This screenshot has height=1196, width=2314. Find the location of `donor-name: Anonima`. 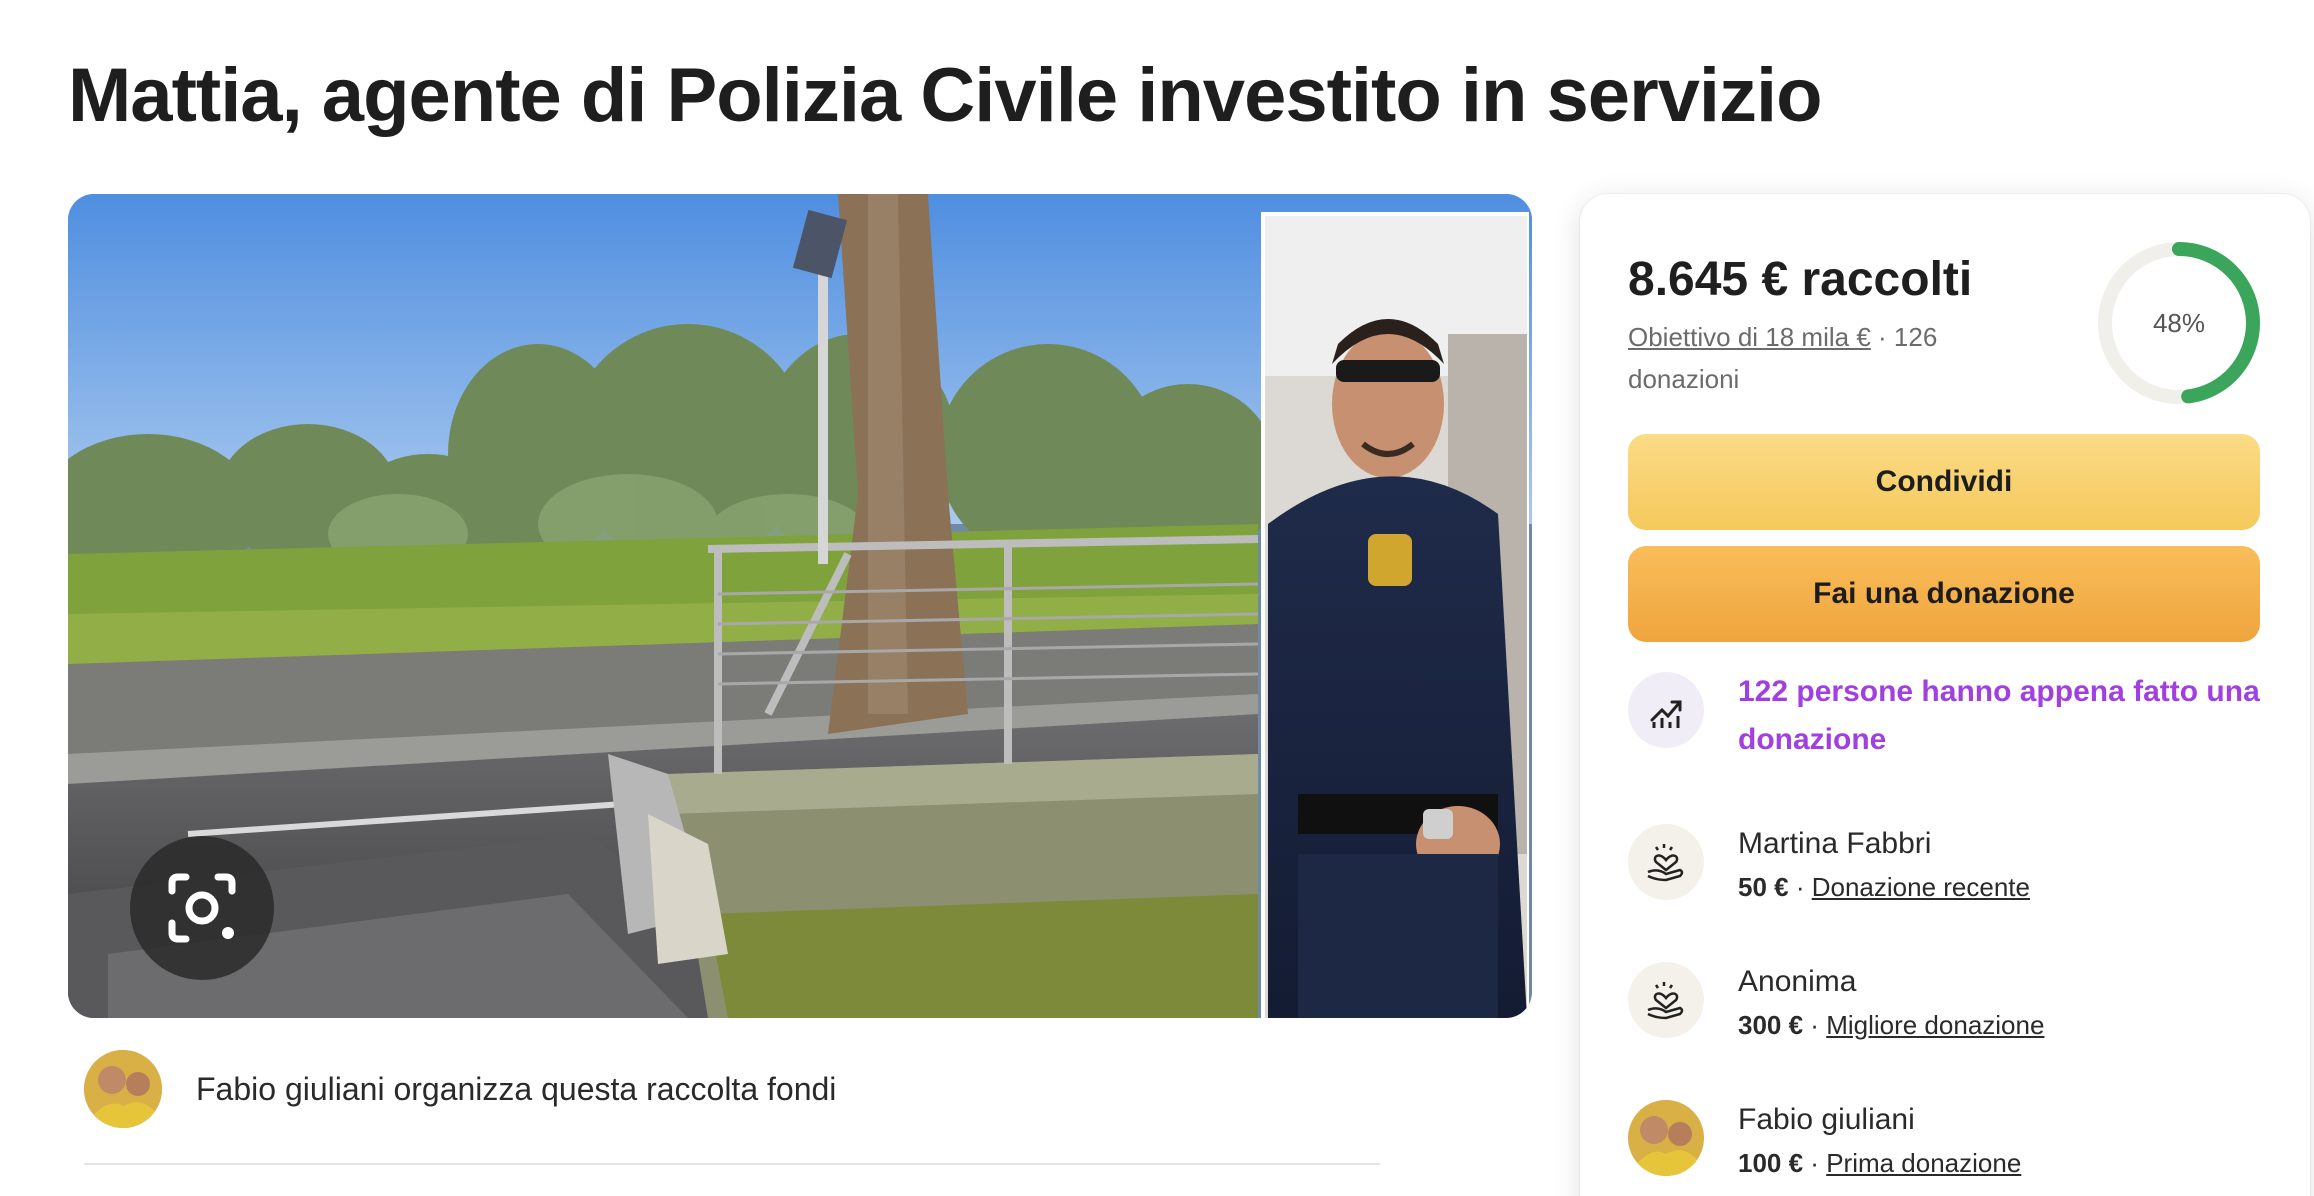

donor-name: Anonima is located at coordinates (1797, 981).